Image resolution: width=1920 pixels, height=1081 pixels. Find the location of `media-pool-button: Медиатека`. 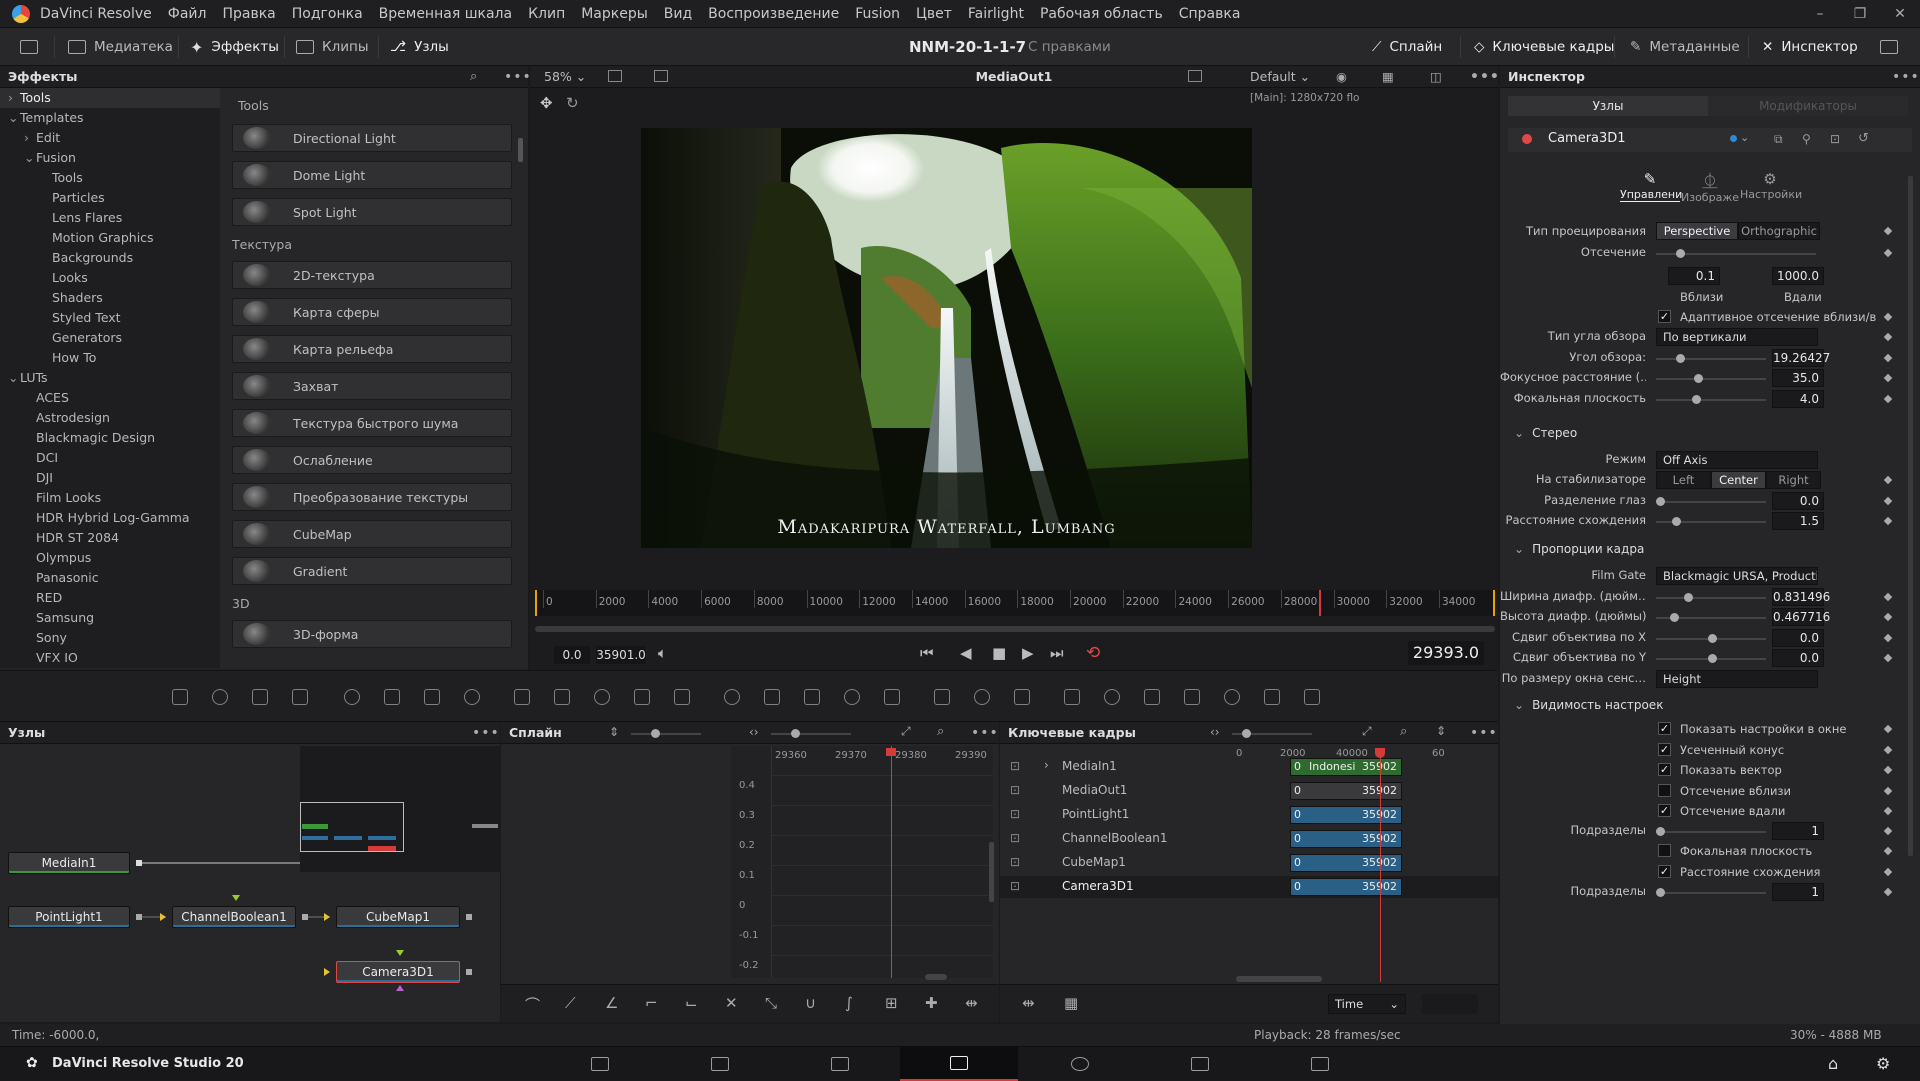

media-pool-button: Медиатека is located at coordinates (120, 47).